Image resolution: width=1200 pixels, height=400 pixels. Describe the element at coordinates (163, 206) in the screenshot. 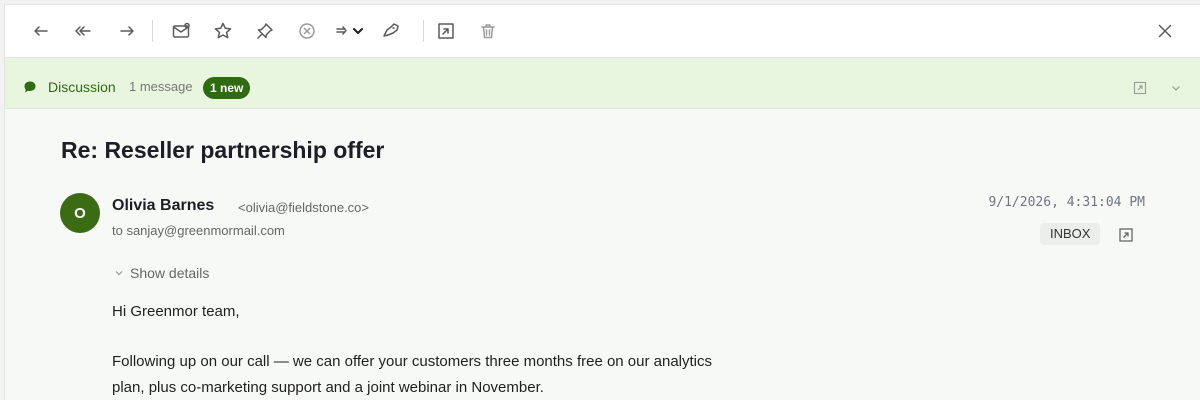

I see `sender-name: Olivia Barnes` at that location.